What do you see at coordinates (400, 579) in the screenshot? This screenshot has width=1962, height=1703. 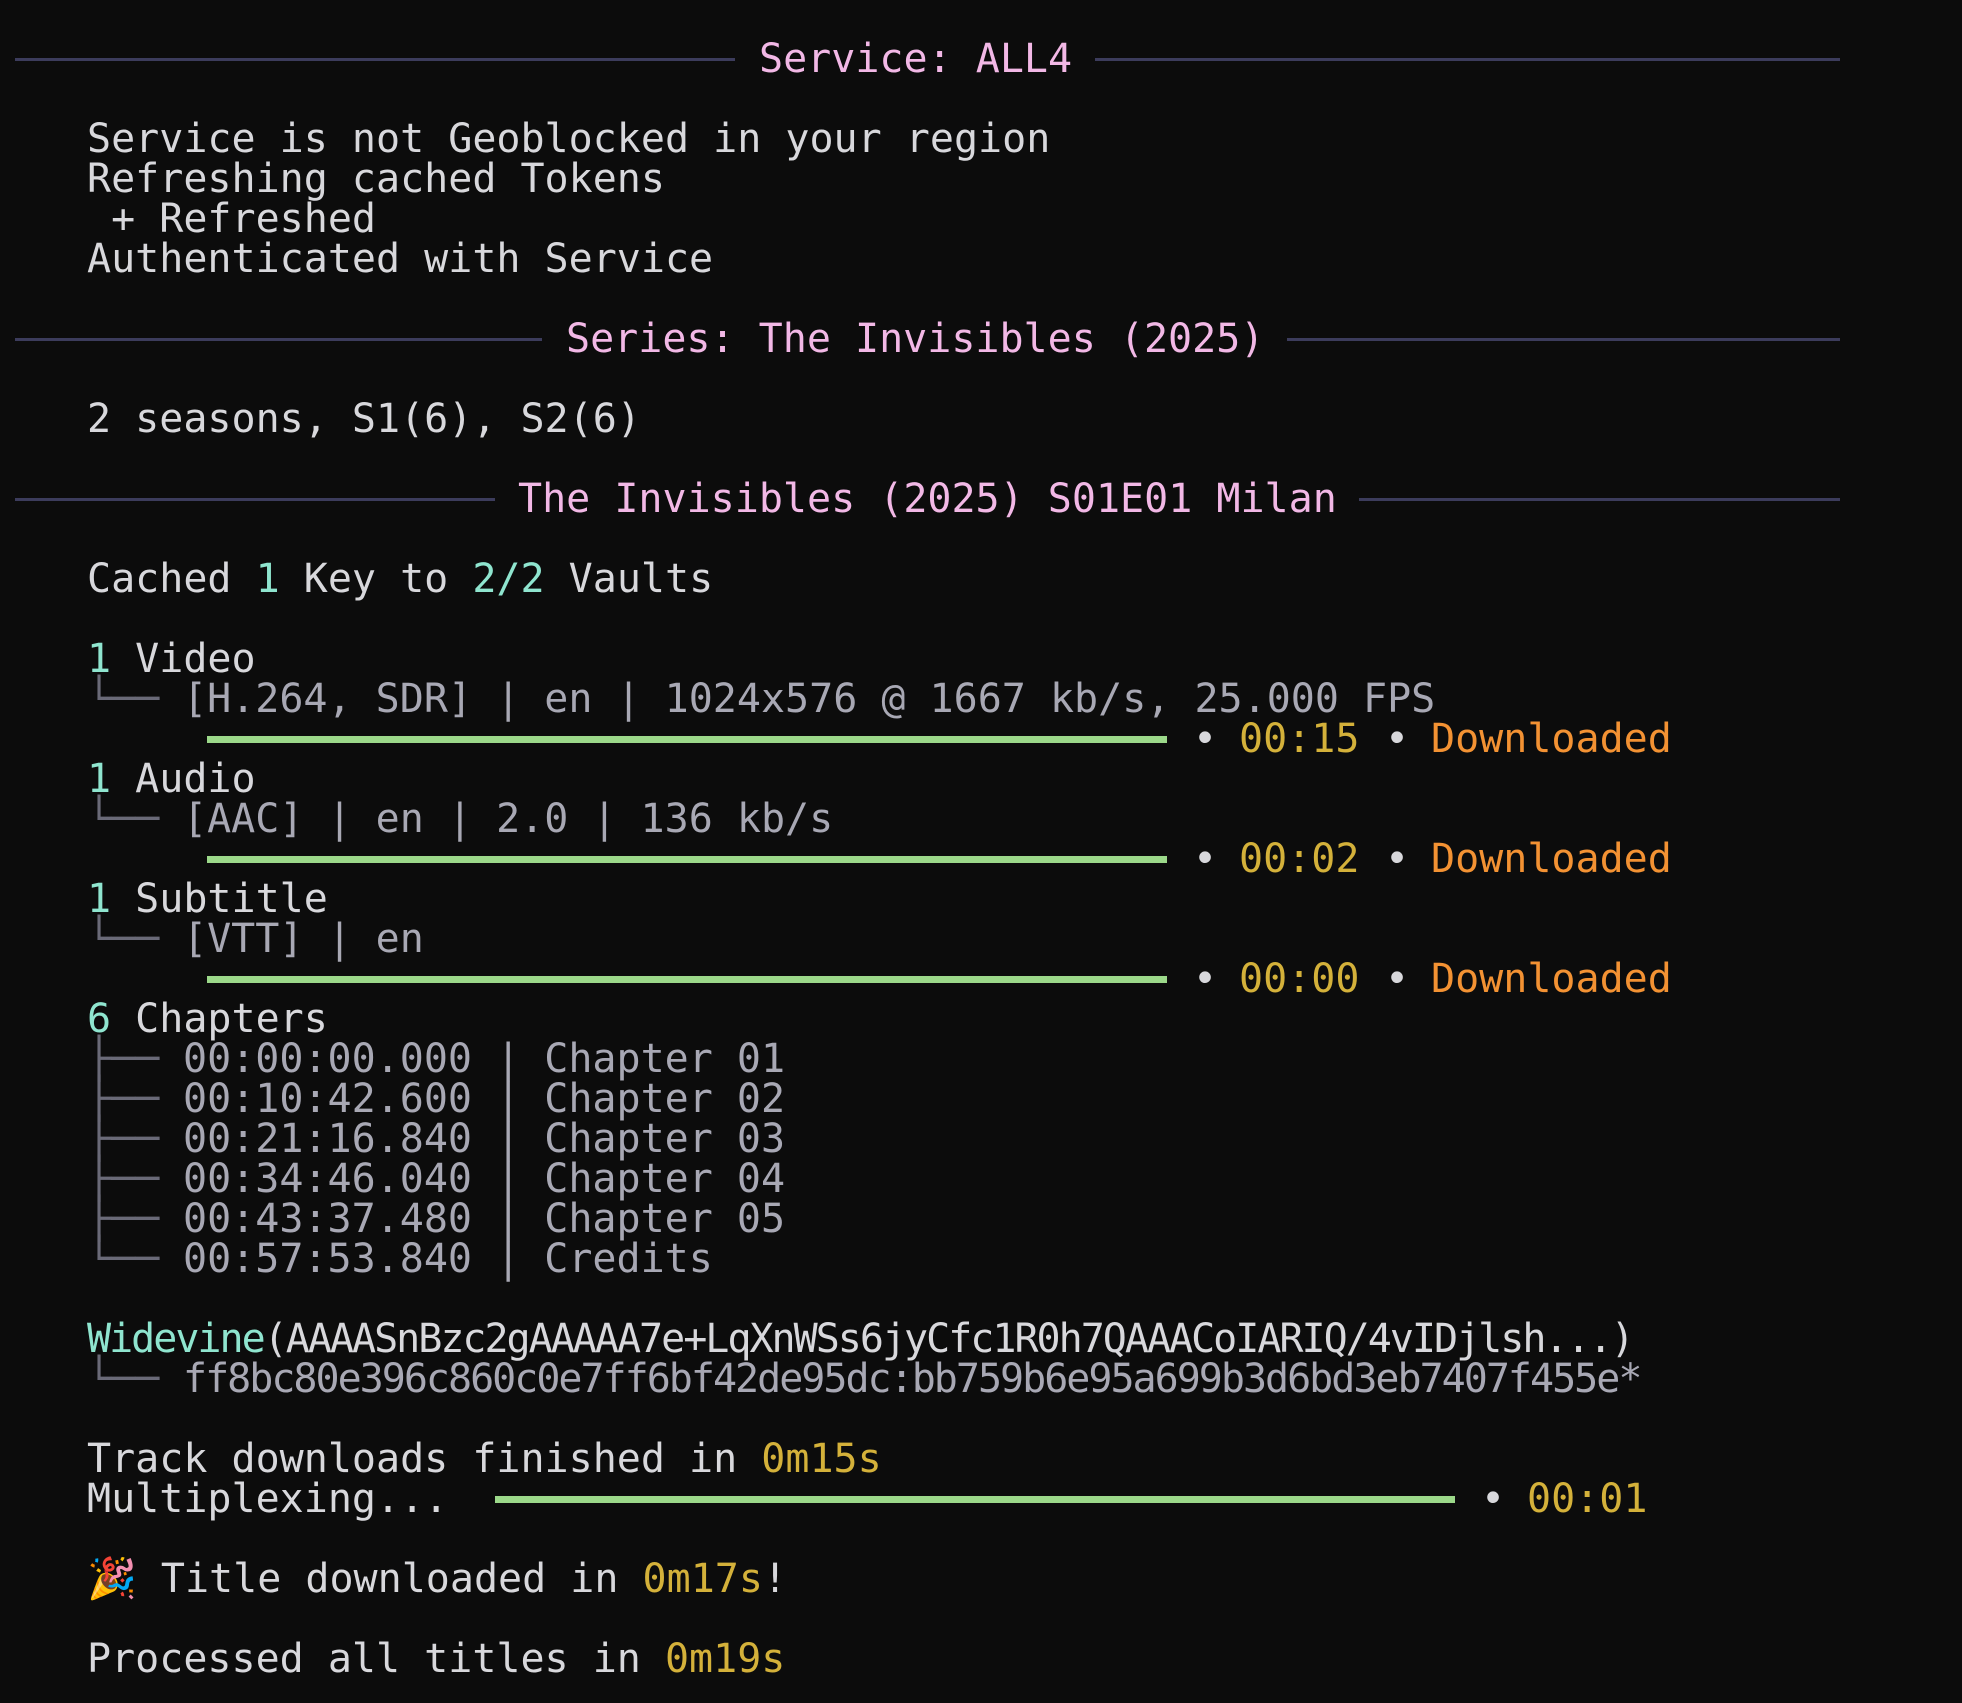 I see `cache-line: Cached 1 Key to 2/2 Vaults` at bounding box center [400, 579].